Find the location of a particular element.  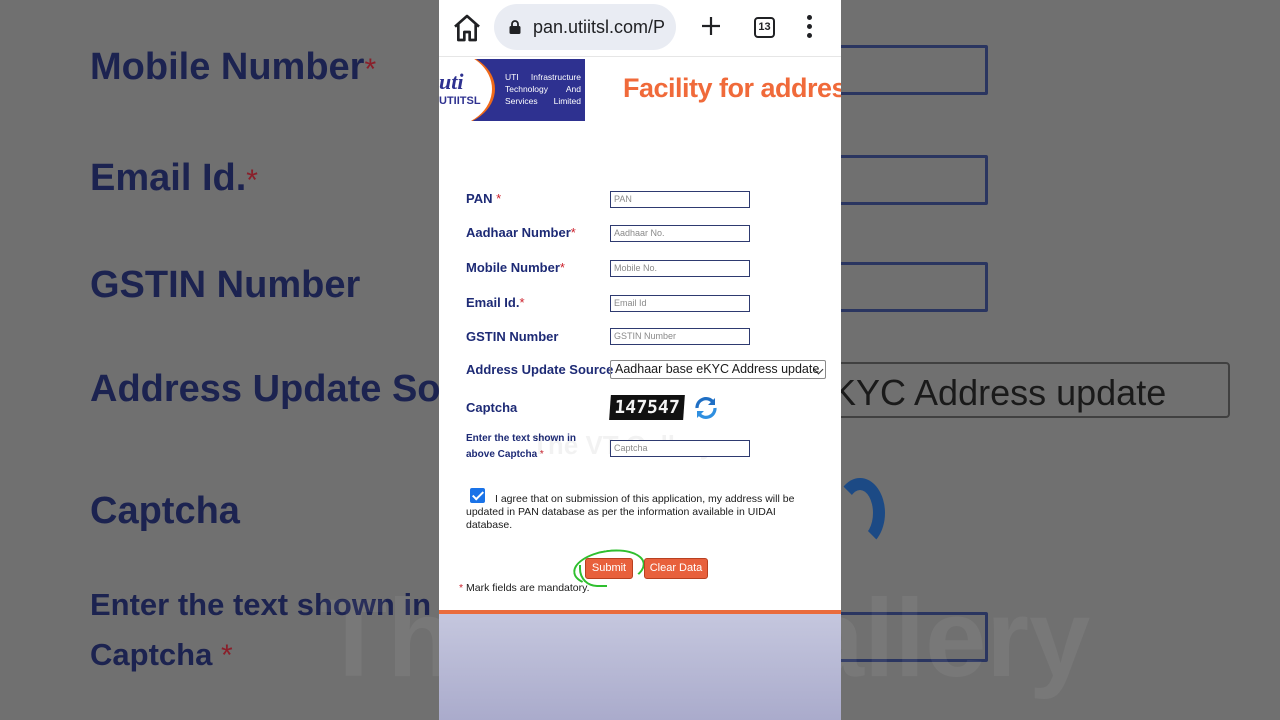

footer-area is located at coordinates (640, 667).